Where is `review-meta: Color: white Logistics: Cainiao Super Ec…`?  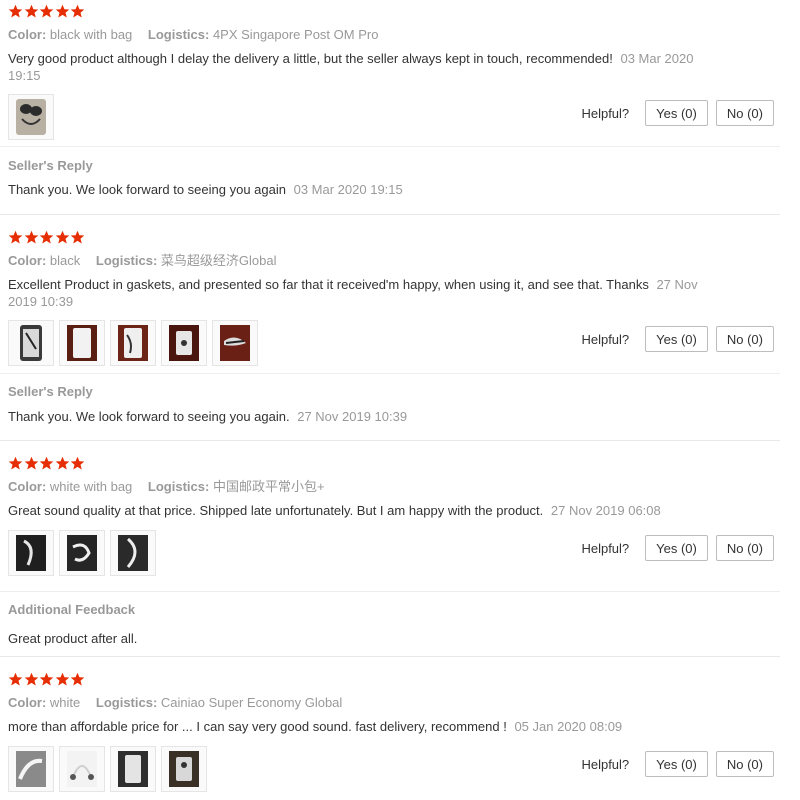 review-meta: Color: white Logistics: Cainiao Super Ec… is located at coordinates (175, 702).